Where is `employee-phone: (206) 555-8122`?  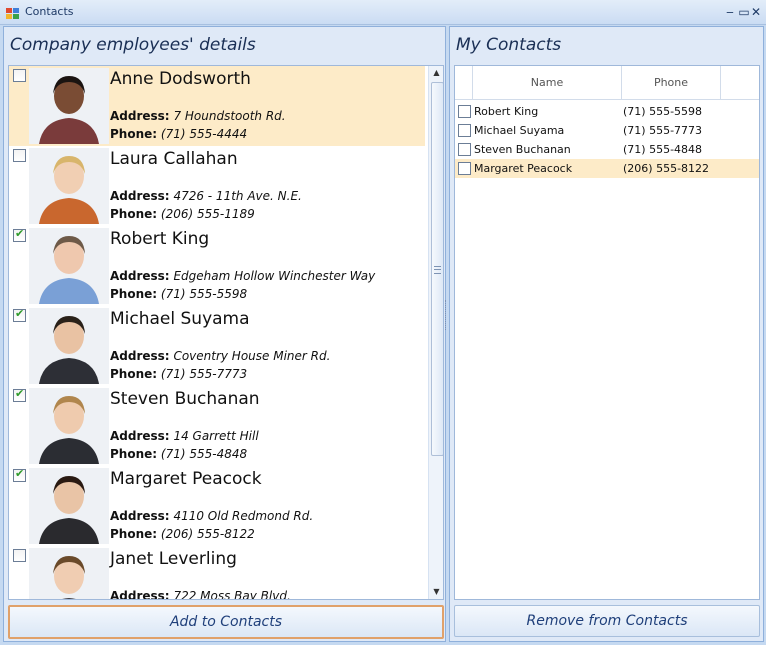 employee-phone: (206) 555-8122 is located at coordinates (207, 534).